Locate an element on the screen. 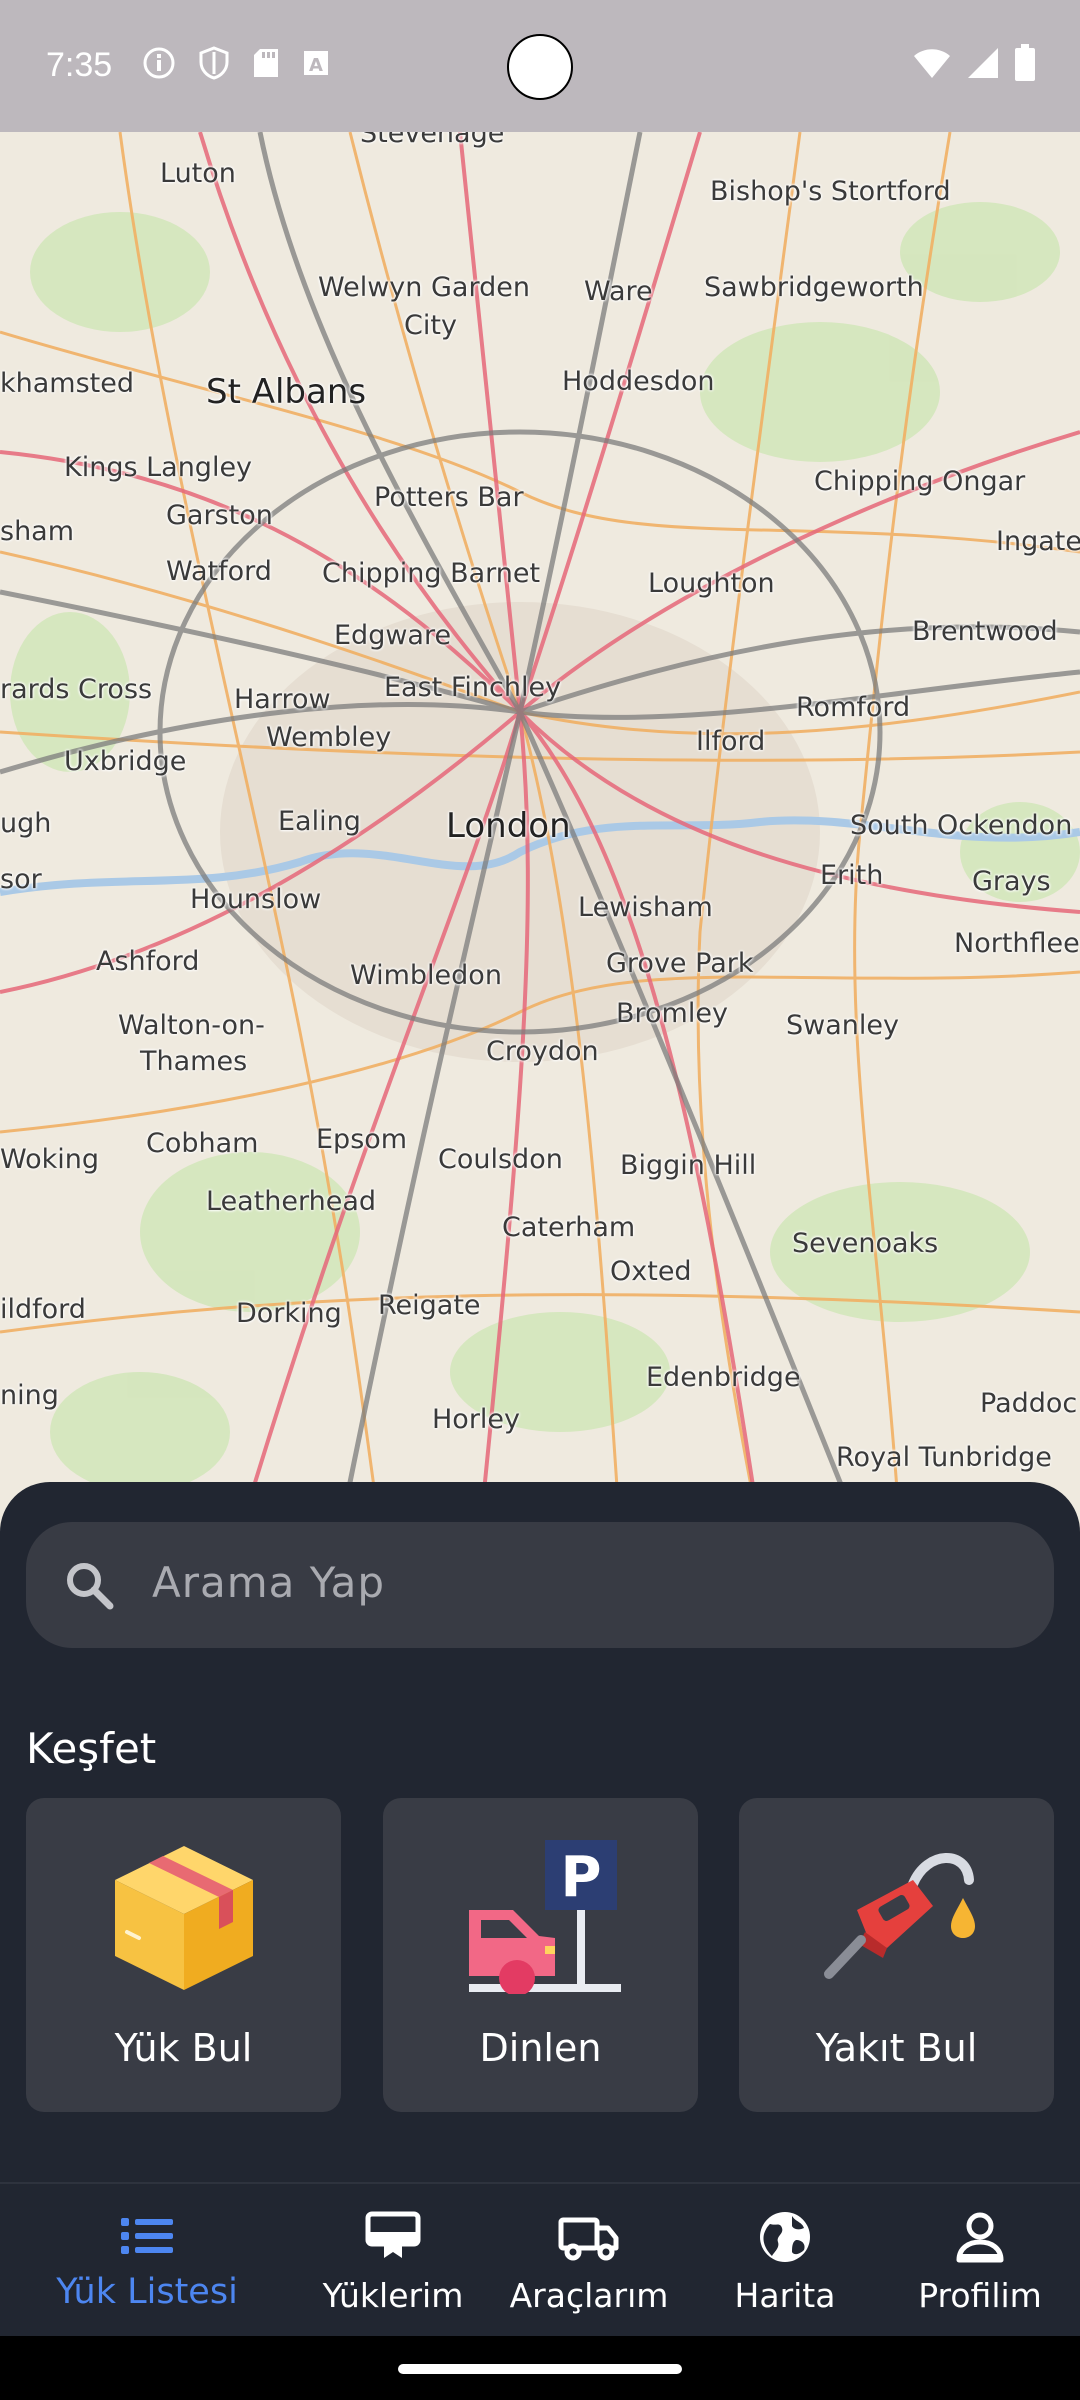  map-label: Bishop's Stortford is located at coordinates (830, 191).